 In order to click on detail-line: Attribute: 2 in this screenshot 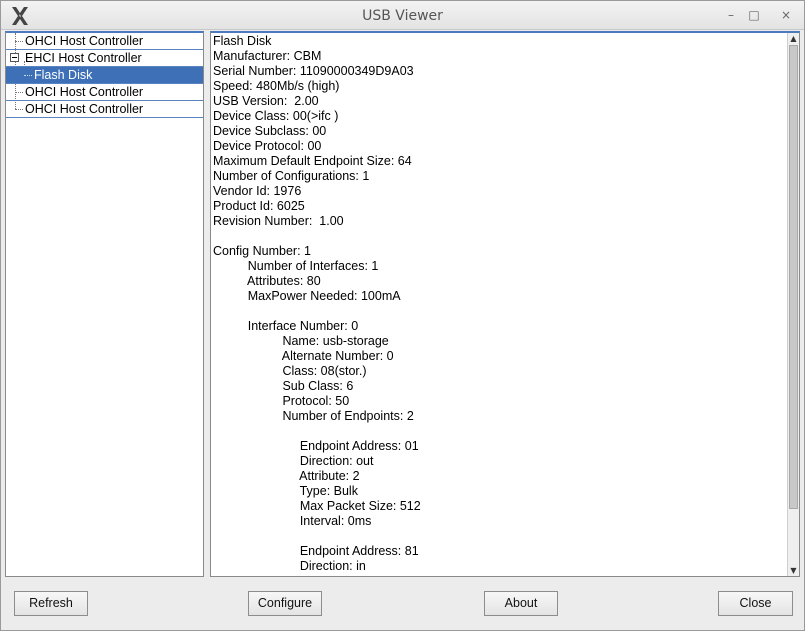, I will do `click(286, 476)`.